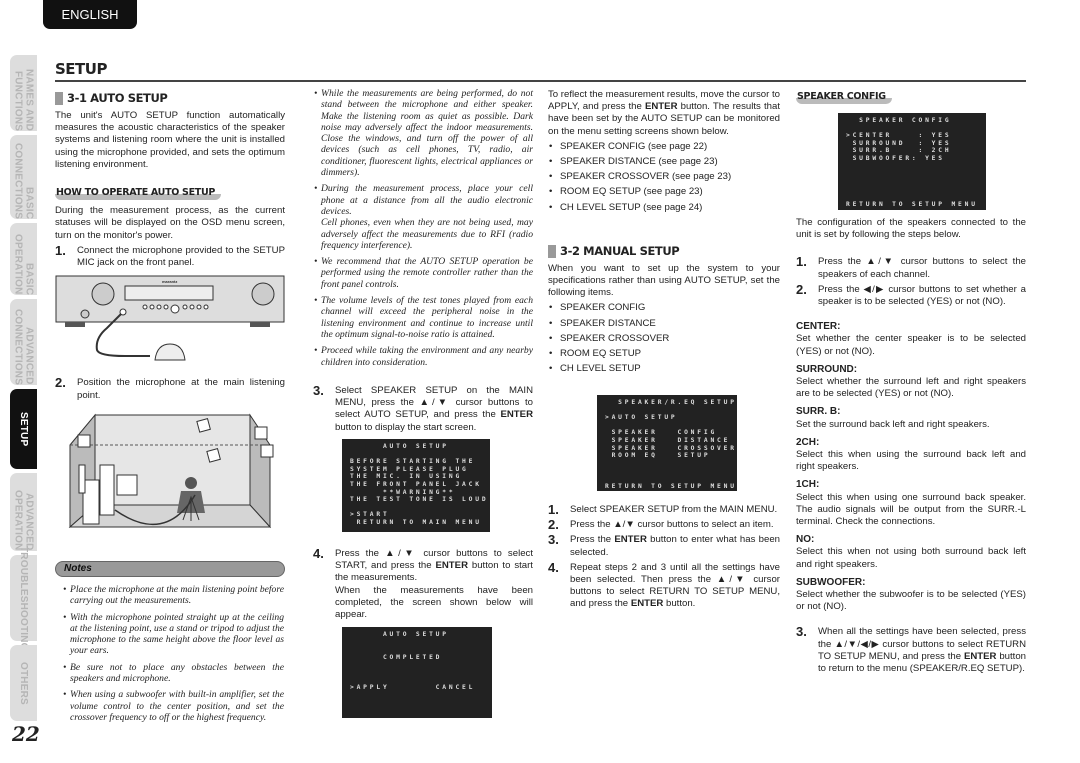 The width and height of the screenshot is (1080, 763). I want to click on step-text: Select SPEAKER SETUP from the MAIN MENU., so click(674, 509).